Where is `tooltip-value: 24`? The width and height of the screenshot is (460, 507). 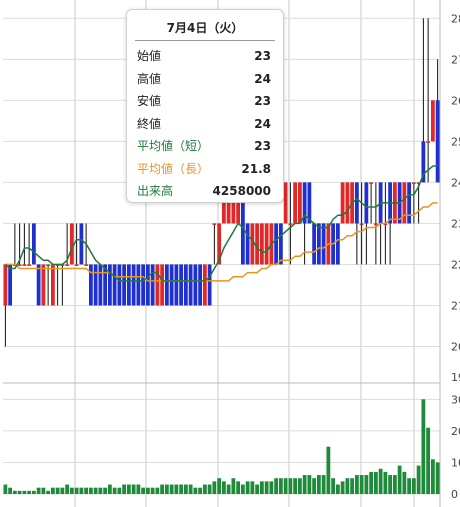
tooltip-value: 24 is located at coordinates (262, 78).